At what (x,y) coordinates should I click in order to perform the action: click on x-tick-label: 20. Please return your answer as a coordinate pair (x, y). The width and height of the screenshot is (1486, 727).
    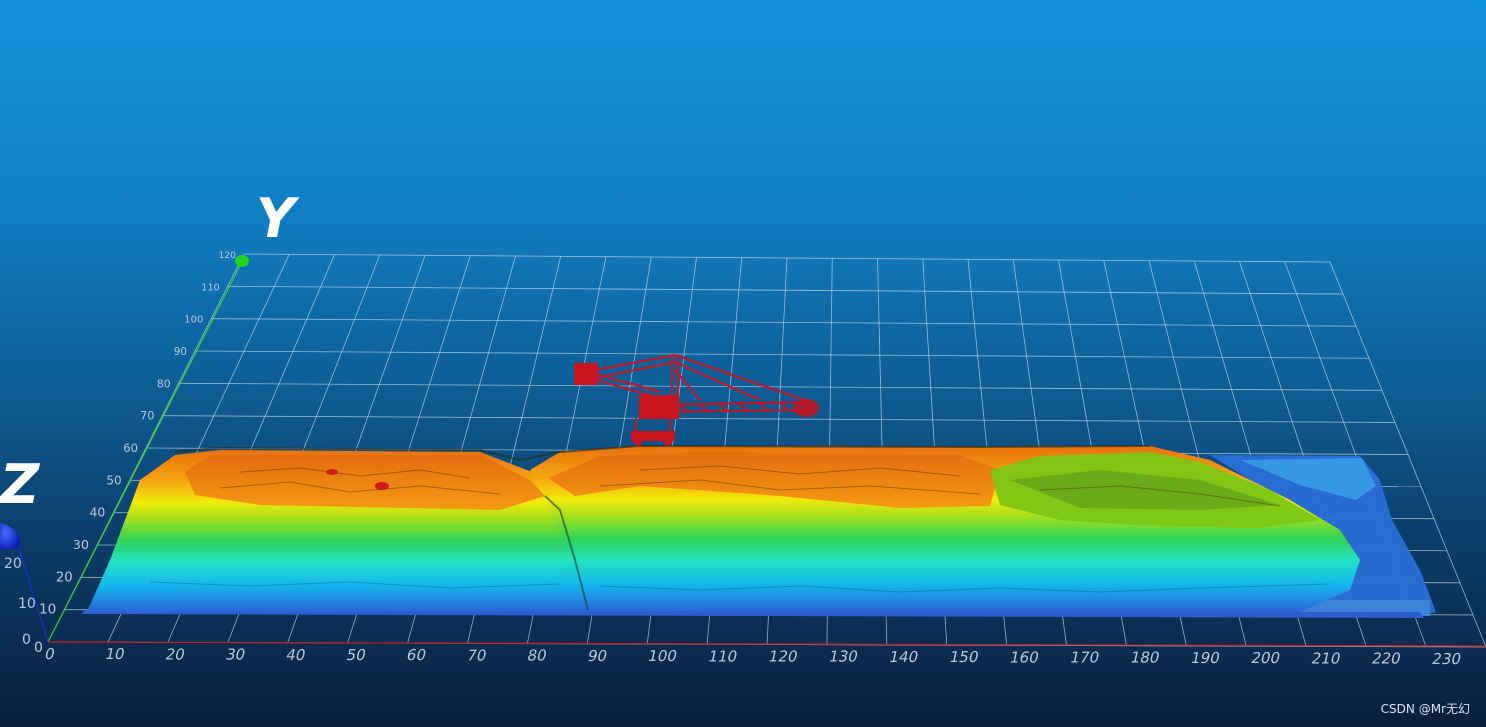
    Looking at the image, I should click on (175, 655).